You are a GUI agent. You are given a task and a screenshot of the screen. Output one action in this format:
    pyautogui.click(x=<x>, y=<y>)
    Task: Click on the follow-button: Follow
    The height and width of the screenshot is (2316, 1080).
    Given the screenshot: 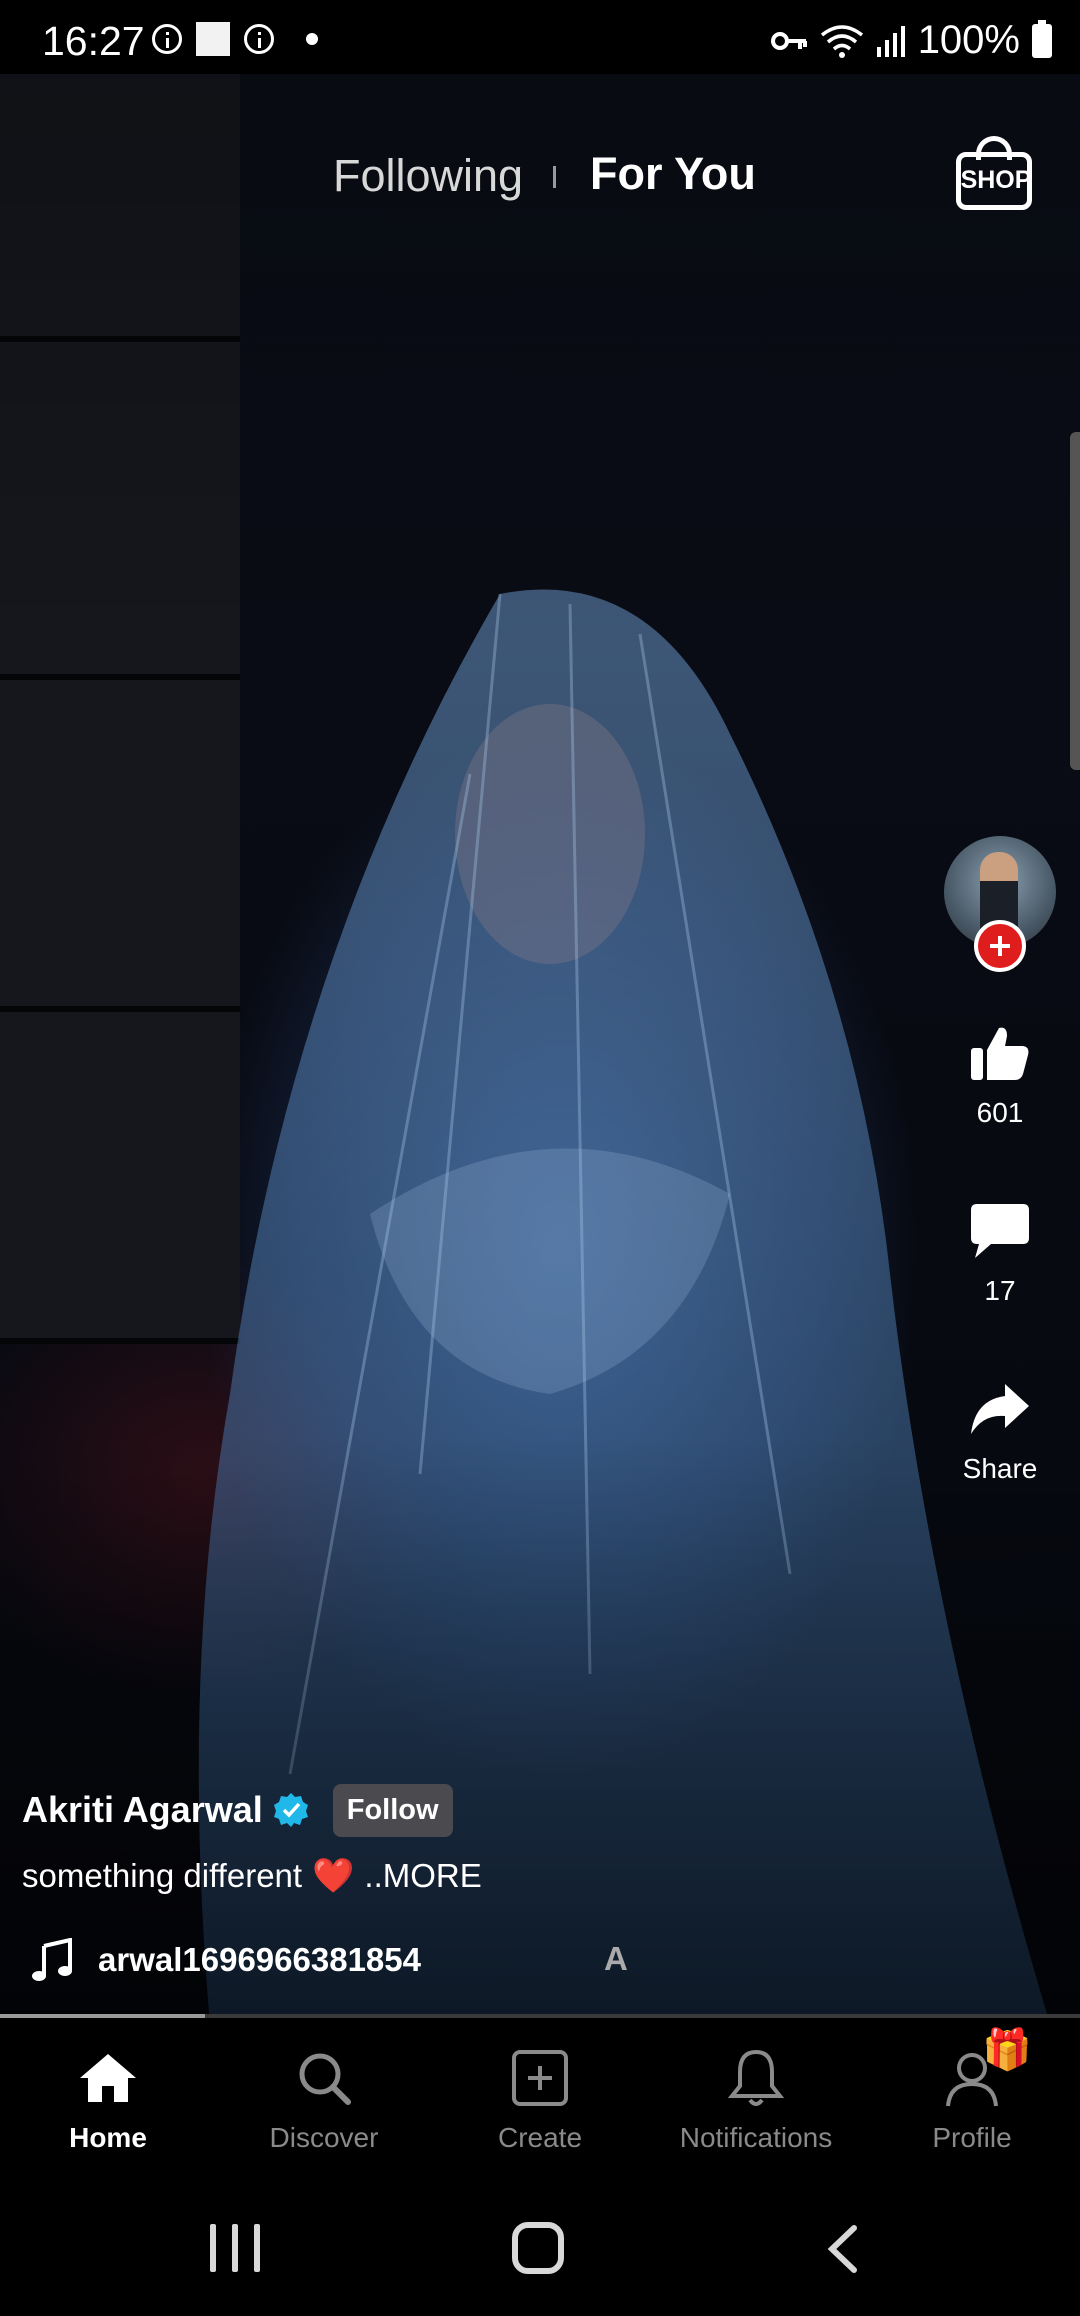 What is the action you would take?
    pyautogui.click(x=392, y=1810)
    